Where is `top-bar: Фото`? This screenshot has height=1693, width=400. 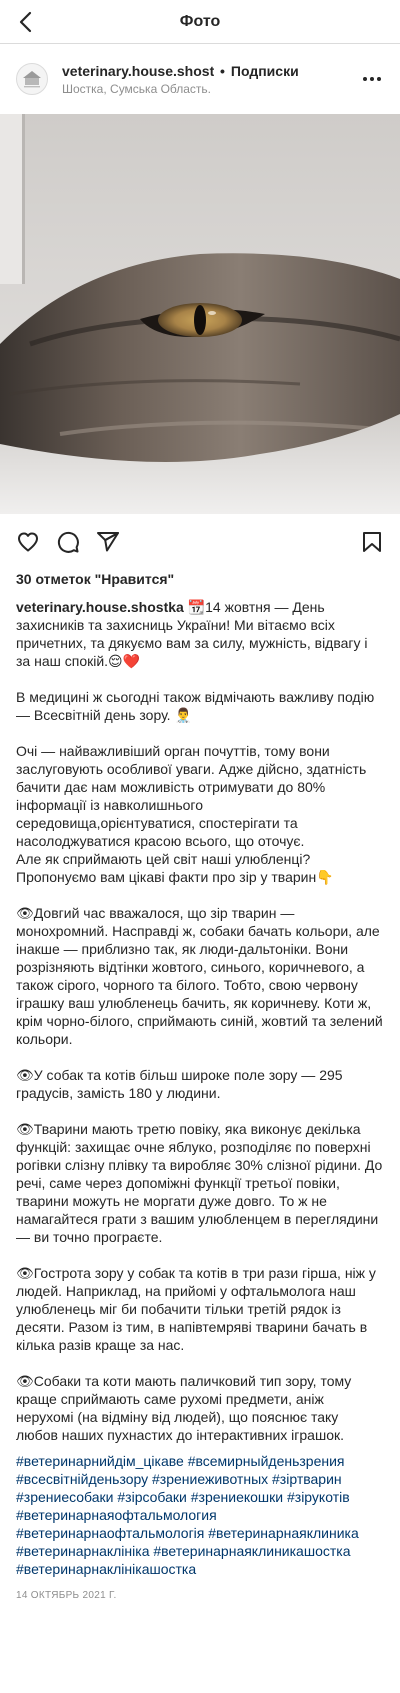 top-bar: Фото is located at coordinates (200, 22).